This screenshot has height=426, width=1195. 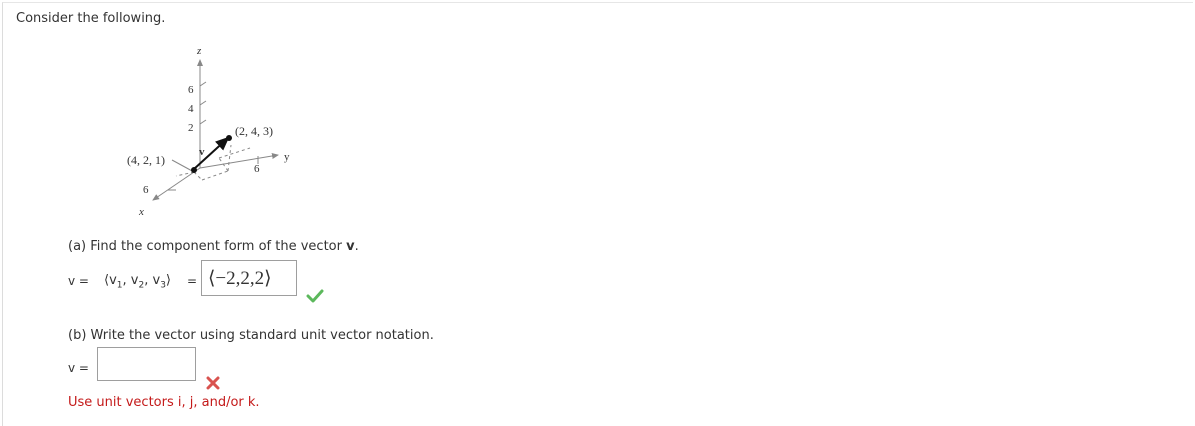 What do you see at coordinates (208, 131) in the screenshot?
I see `vector-figure: z y x 6 4 2 6 6 (2, 4, 3) (4, 2, 1) v` at bounding box center [208, 131].